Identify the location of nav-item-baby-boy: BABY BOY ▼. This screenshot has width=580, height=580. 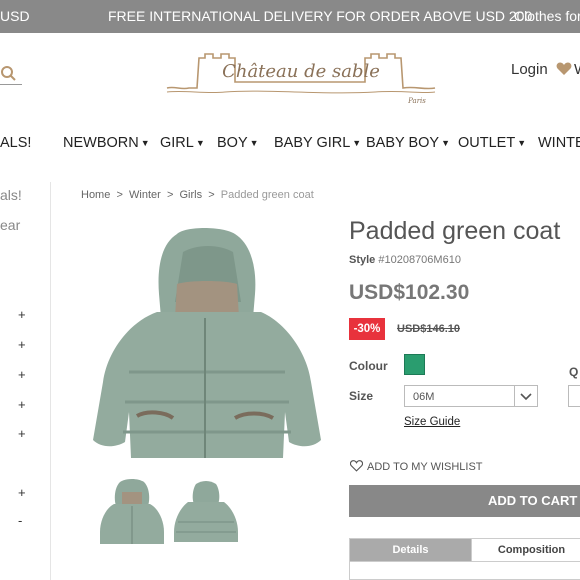
(408, 143).